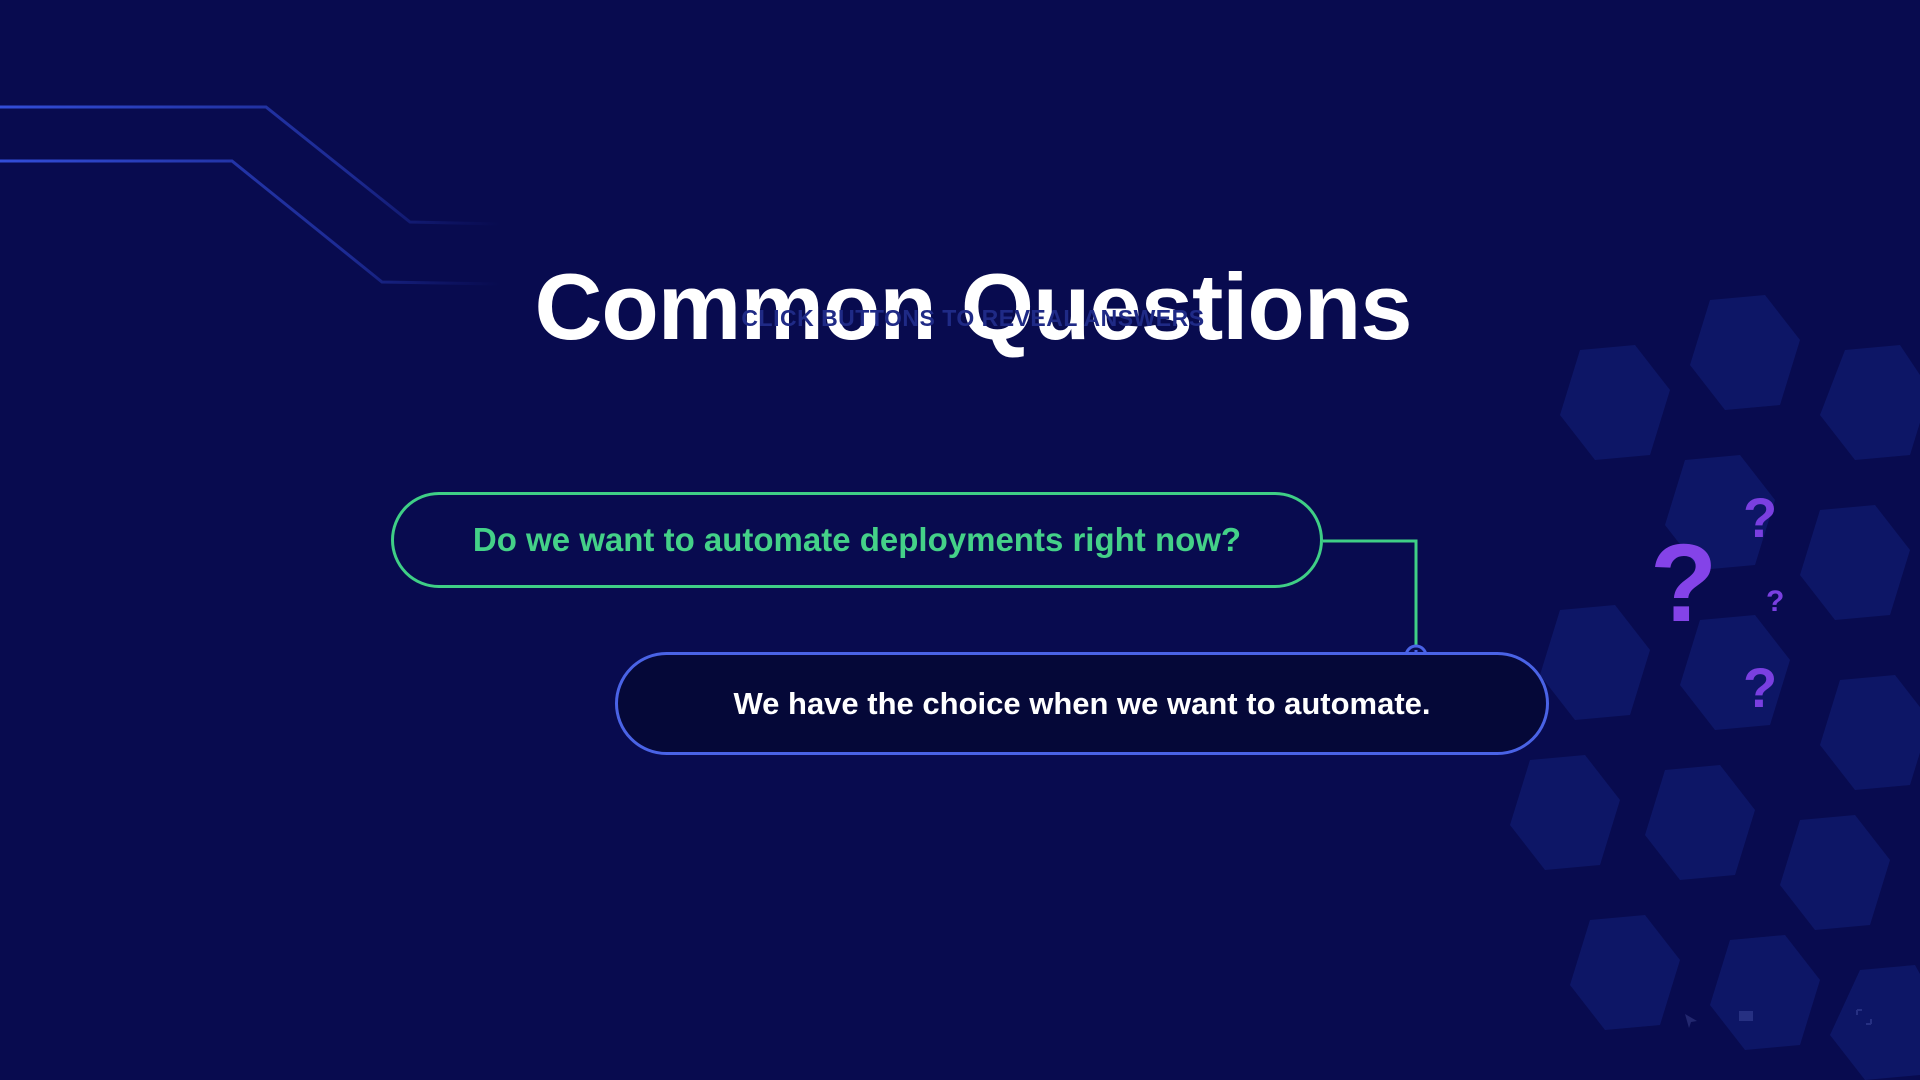 This screenshot has width=1920, height=1080. Describe the element at coordinates (973, 318) in the screenshot. I see `page-subtitle: CLICK BUTTONS TO REVEAL ANSWERS` at that location.